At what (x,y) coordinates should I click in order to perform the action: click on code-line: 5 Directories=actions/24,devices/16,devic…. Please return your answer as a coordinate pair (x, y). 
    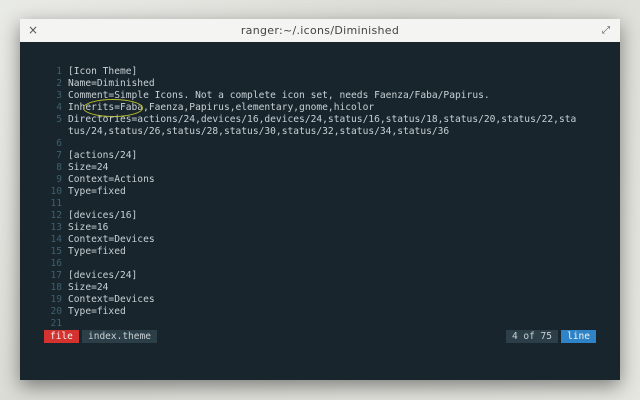
    Looking at the image, I should click on (324, 120).